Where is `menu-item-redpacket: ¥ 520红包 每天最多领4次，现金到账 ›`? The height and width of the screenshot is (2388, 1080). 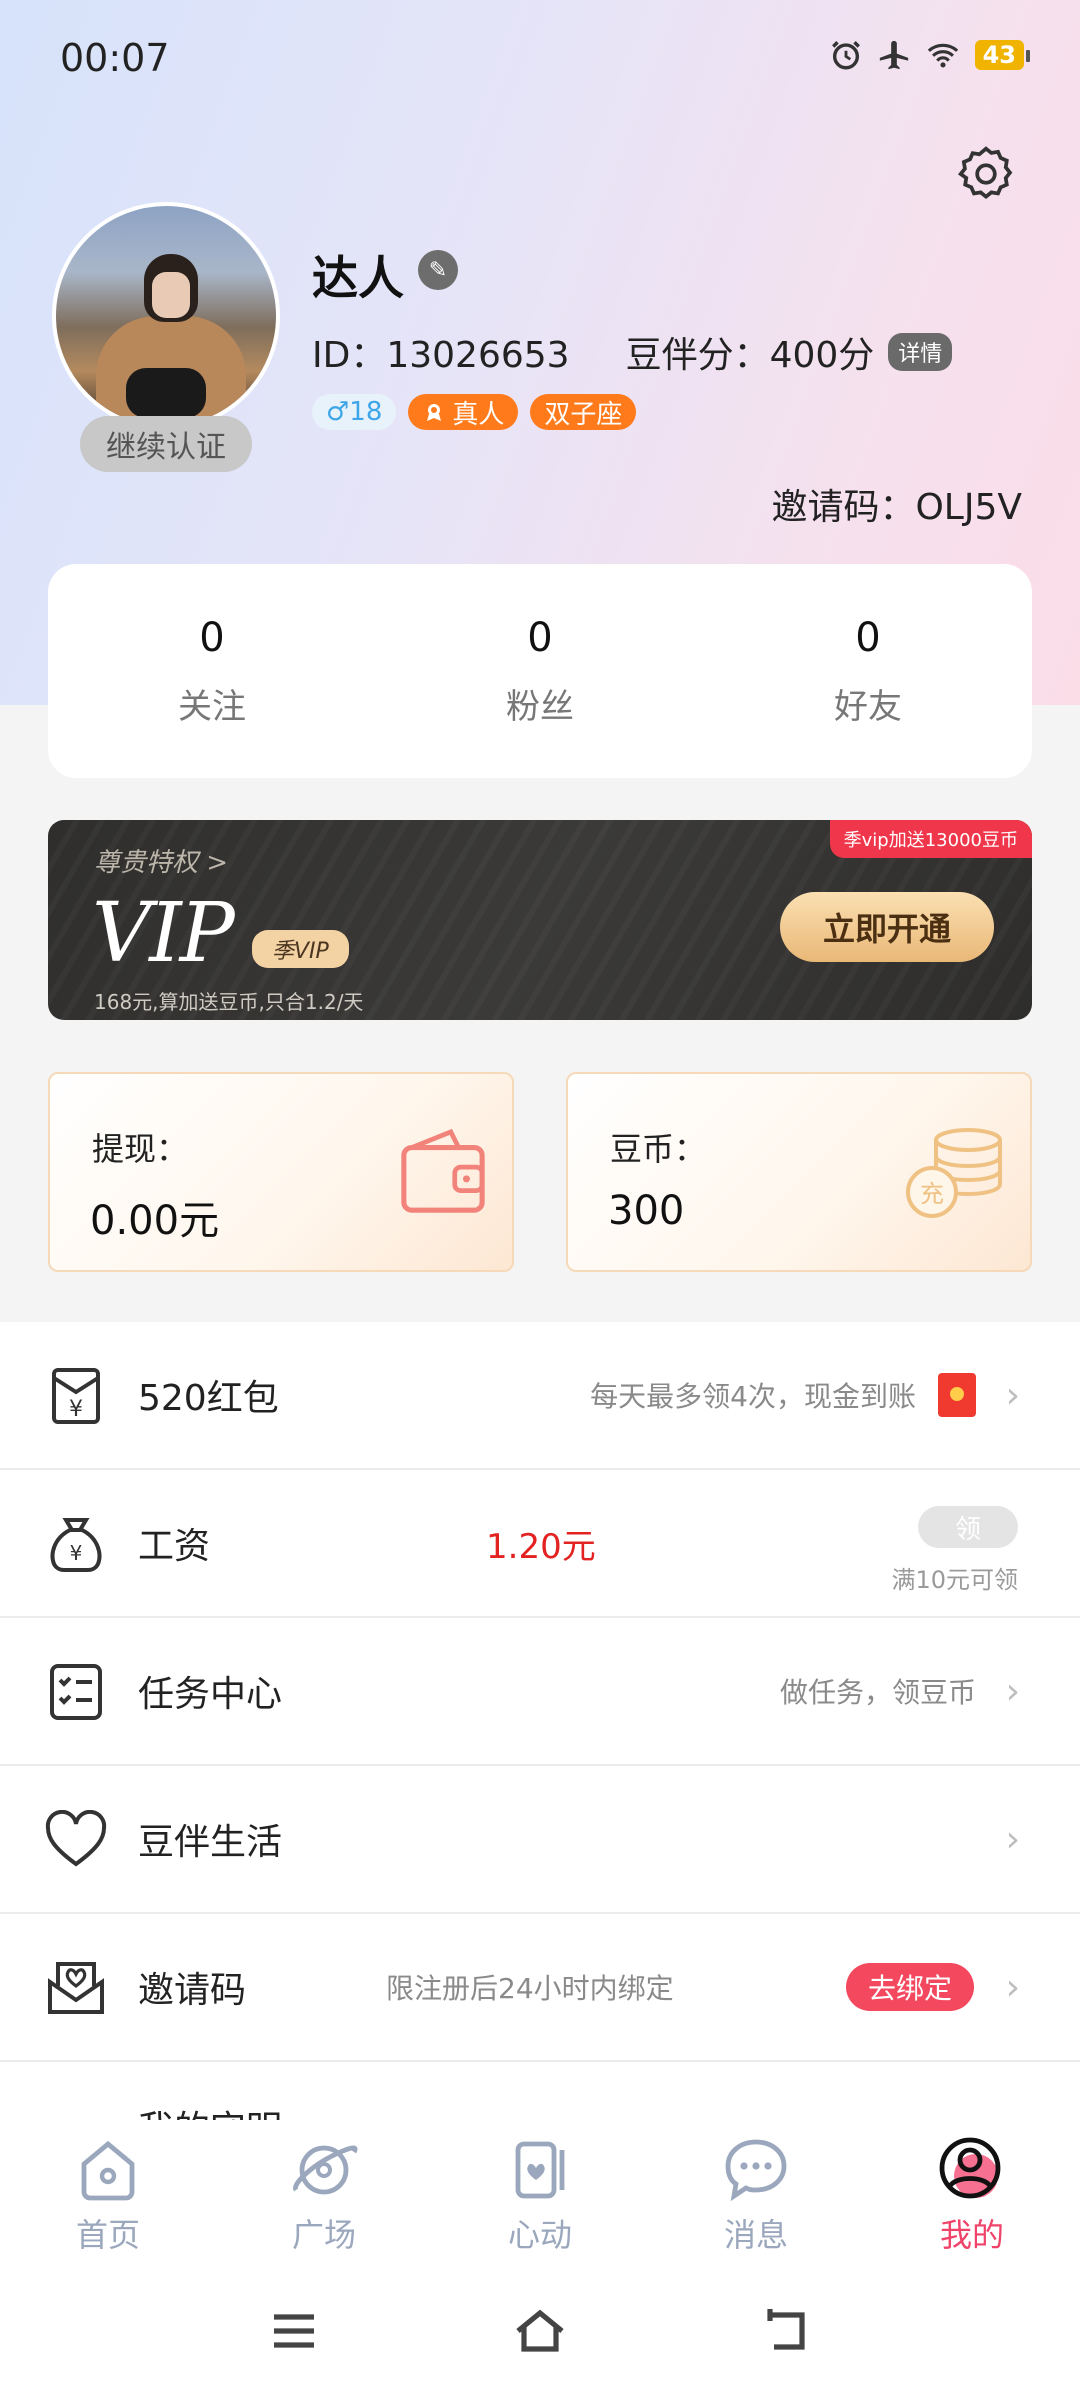 menu-item-redpacket: ¥ 520红包 每天最多领4次，现金到账 › is located at coordinates (540, 1396).